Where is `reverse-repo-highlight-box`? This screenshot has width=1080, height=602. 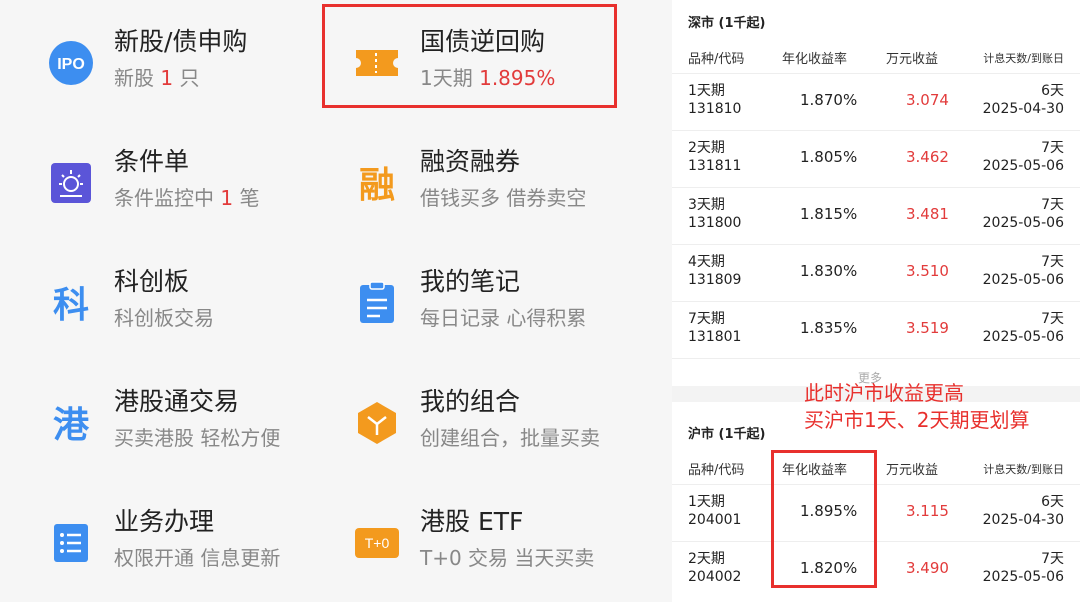
reverse-repo-highlight-box is located at coordinates (469, 56).